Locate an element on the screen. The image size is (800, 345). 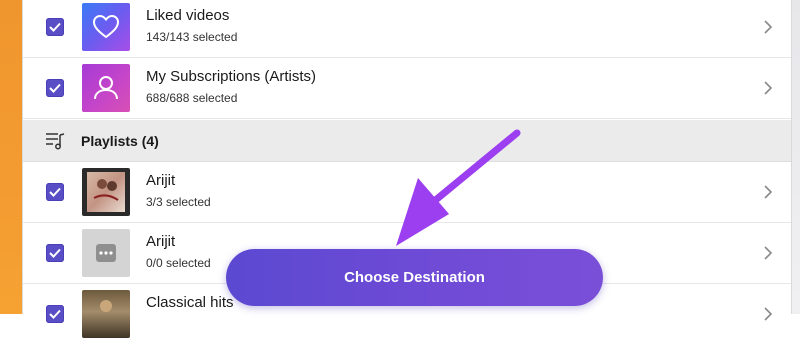
row-title: Classical hits is located at coordinates (190, 302).